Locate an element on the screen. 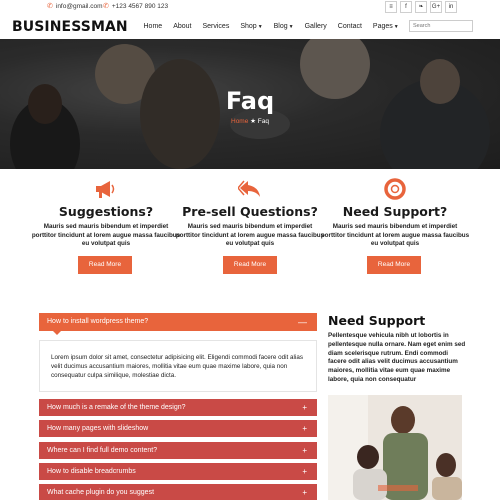 The height and width of the screenshot is (500, 500). faq-item: What cache plugin do you suggest + is located at coordinates (178, 492).